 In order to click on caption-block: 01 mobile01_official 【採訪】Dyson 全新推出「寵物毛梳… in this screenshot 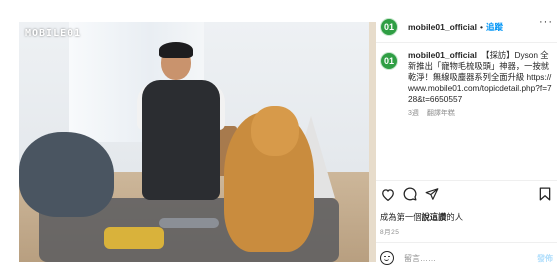, I will do `click(467, 84)`.